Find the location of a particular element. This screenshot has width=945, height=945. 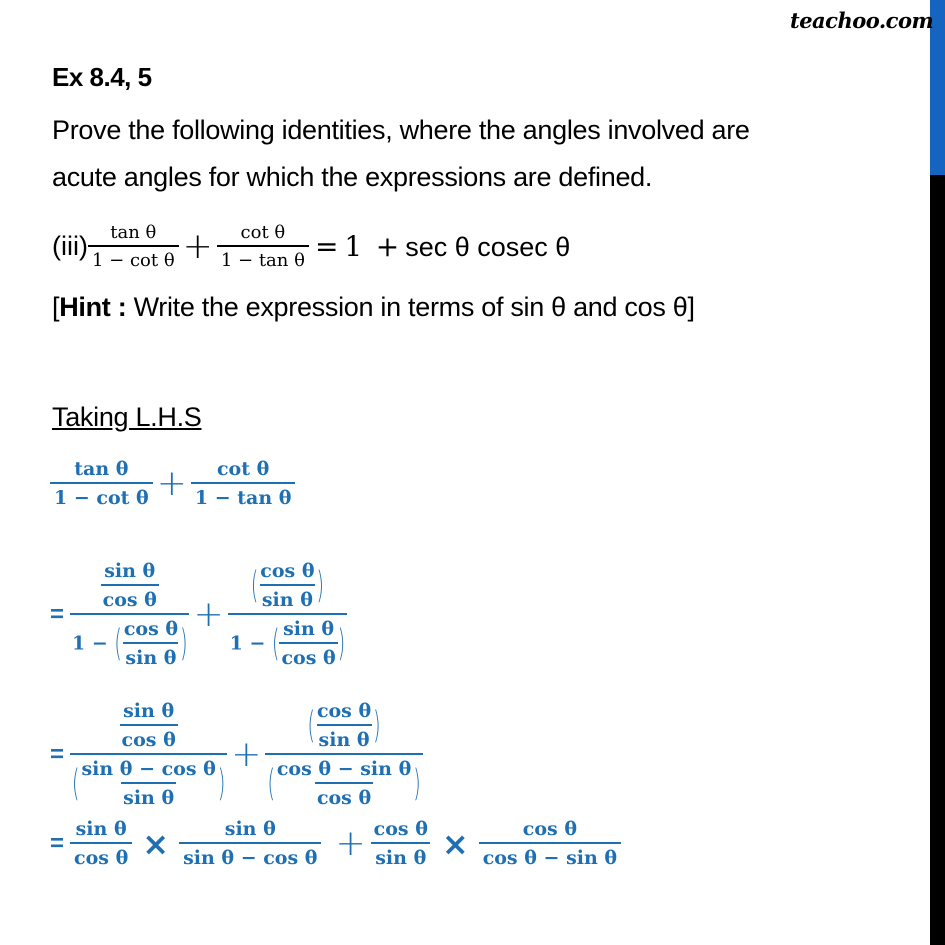

identity-rhs: = 1 + sec θ cosec θ is located at coordinates (439, 246).